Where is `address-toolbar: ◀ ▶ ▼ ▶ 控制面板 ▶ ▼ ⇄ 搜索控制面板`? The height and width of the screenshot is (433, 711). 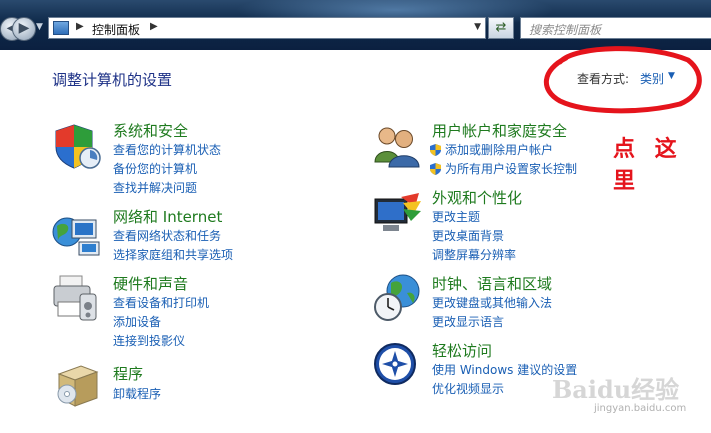 address-toolbar: ◀ ▶ ▼ ▶ 控制面板 ▶ ▼ ⇄ 搜索控制面板 is located at coordinates (355, 25).